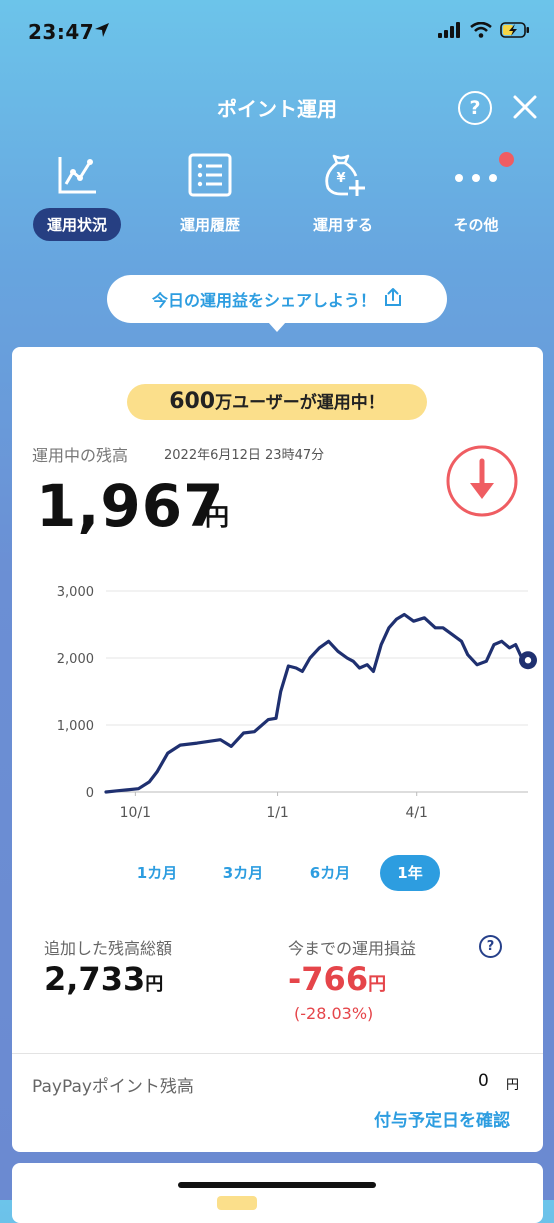 The width and height of the screenshot is (554, 1223). I want to click on users-badge: 600万ユーザーが運用中！, so click(277, 402).